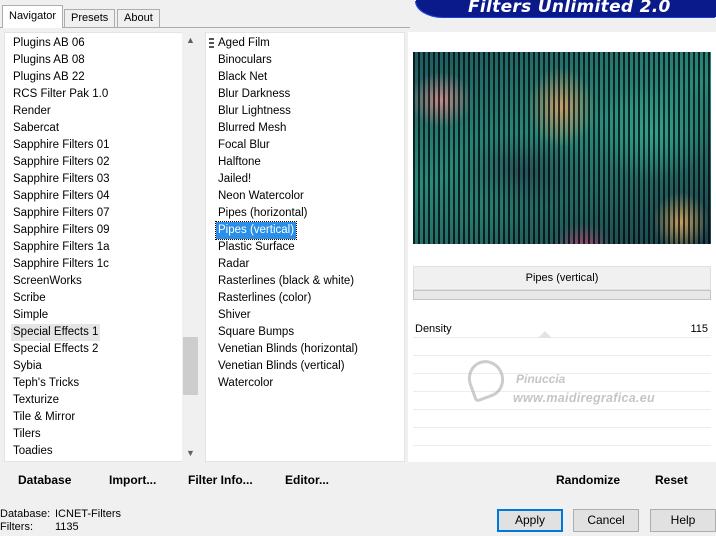  What do you see at coordinates (32, 111) in the screenshot?
I see `category-item: Render` at bounding box center [32, 111].